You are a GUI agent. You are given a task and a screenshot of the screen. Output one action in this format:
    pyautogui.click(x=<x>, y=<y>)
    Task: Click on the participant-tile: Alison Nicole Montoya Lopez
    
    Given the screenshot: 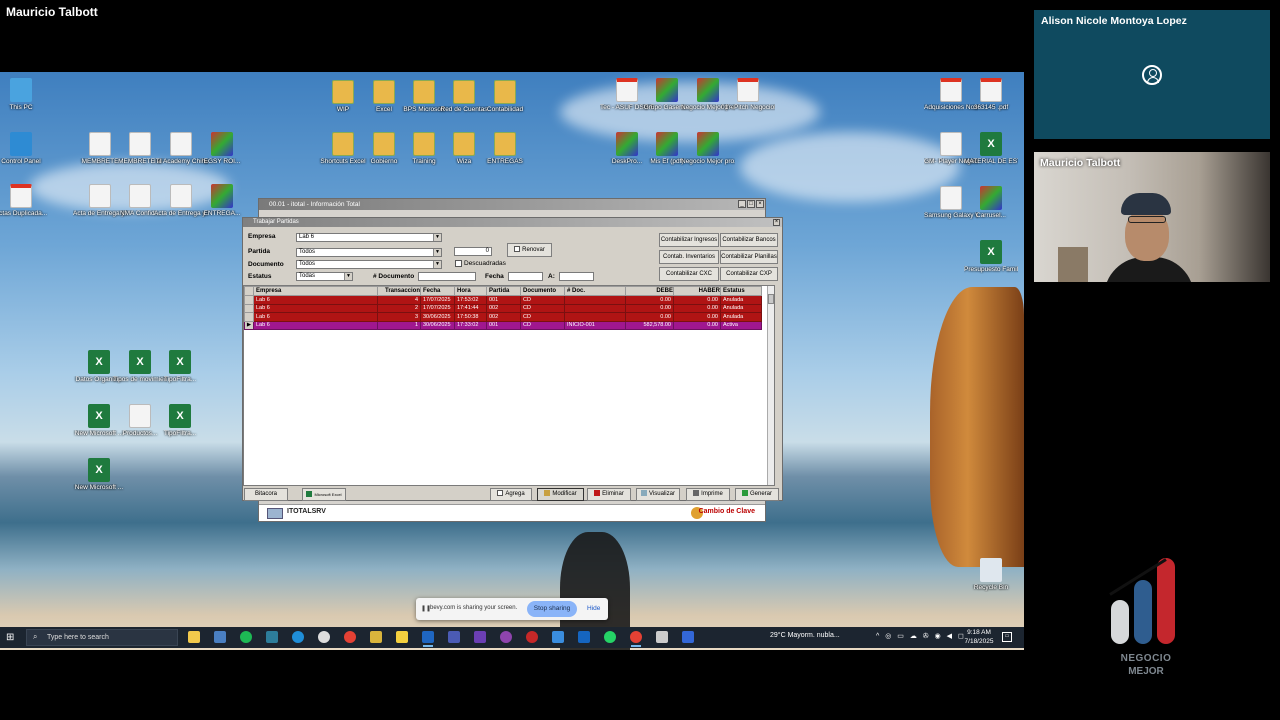 What is the action you would take?
    pyautogui.click(x=1152, y=74)
    